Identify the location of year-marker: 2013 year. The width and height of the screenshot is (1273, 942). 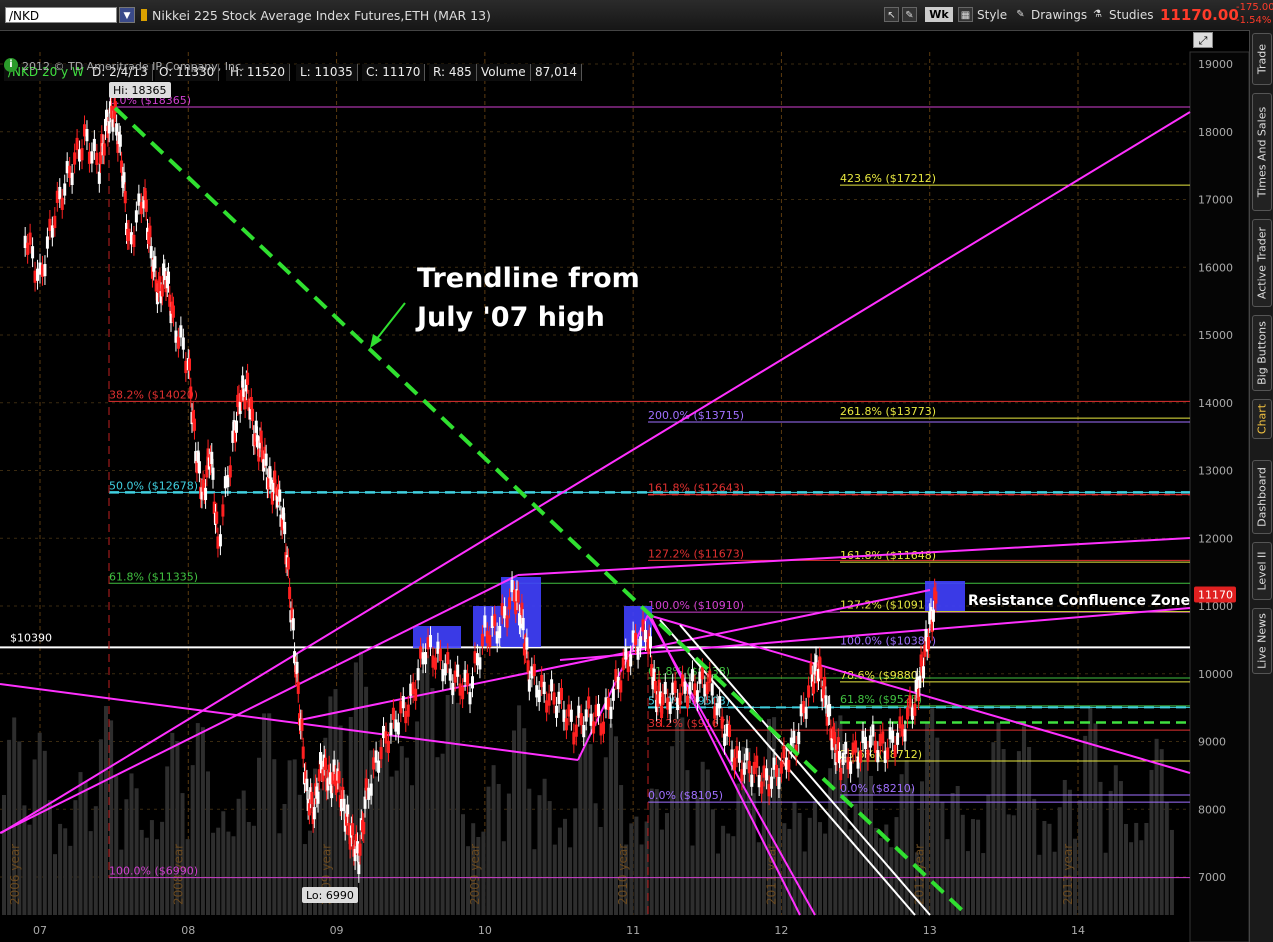
(1068, 874).